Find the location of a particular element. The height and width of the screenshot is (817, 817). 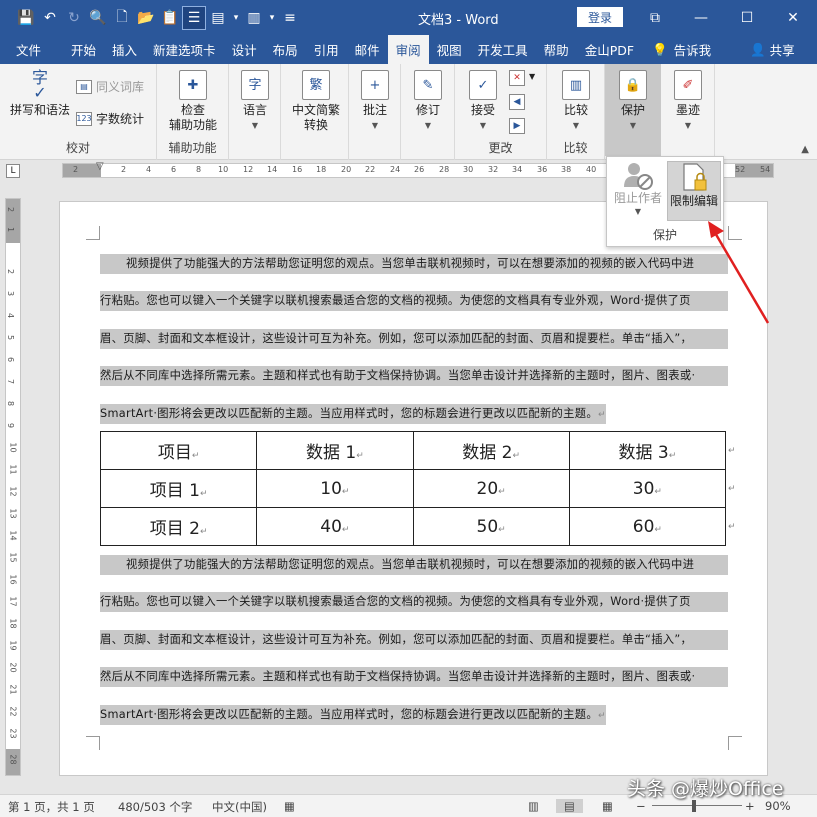

table-cell: 项目 1↵ is located at coordinates (178, 488).